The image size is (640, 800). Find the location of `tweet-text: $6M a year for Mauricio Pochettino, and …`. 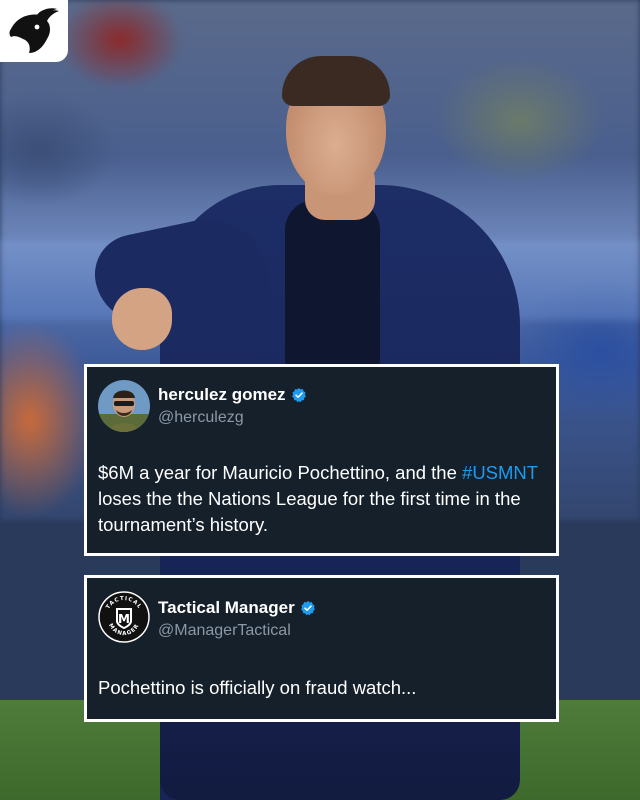

tweet-text: $6M a year for Mauricio Pochettino, and … is located at coordinates (321, 499).